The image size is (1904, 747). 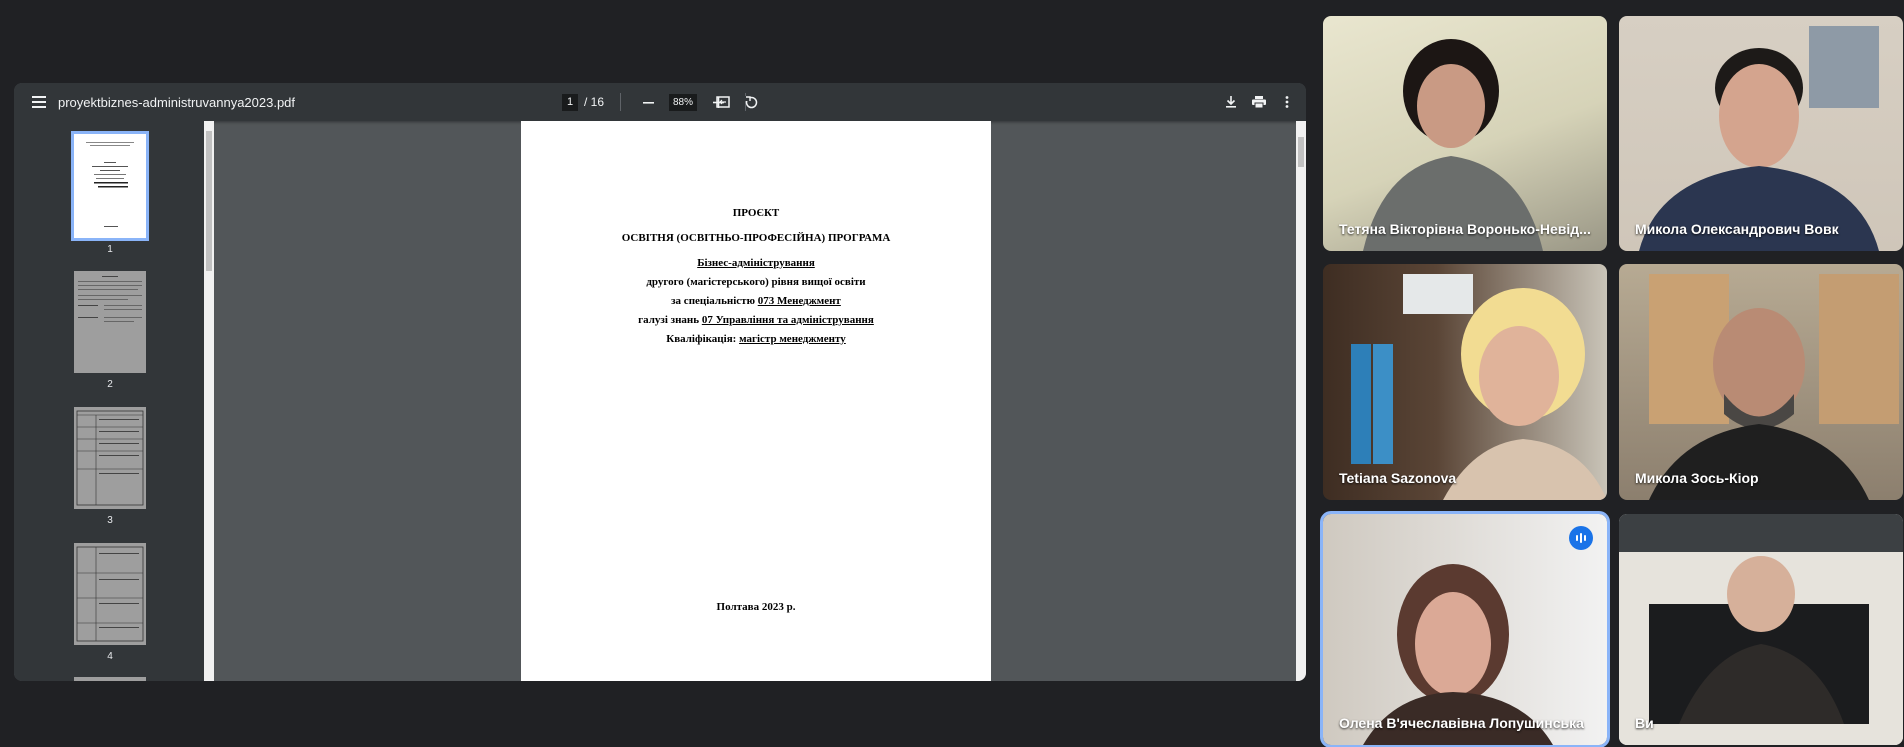 What do you see at coordinates (594, 102) in the screenshot?
I see `total-pages: / 16` at bounding box center [594, 102].